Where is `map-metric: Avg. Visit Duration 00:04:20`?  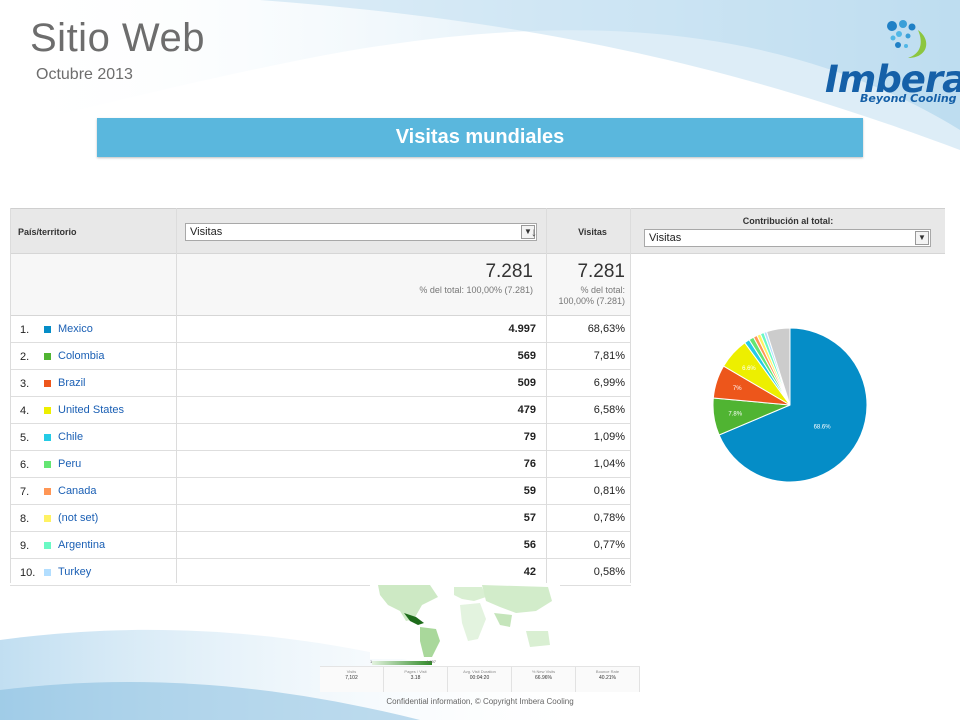
map-metric: Avg. Visit Duration 00:04:20 is located at coordinates (480, 679).